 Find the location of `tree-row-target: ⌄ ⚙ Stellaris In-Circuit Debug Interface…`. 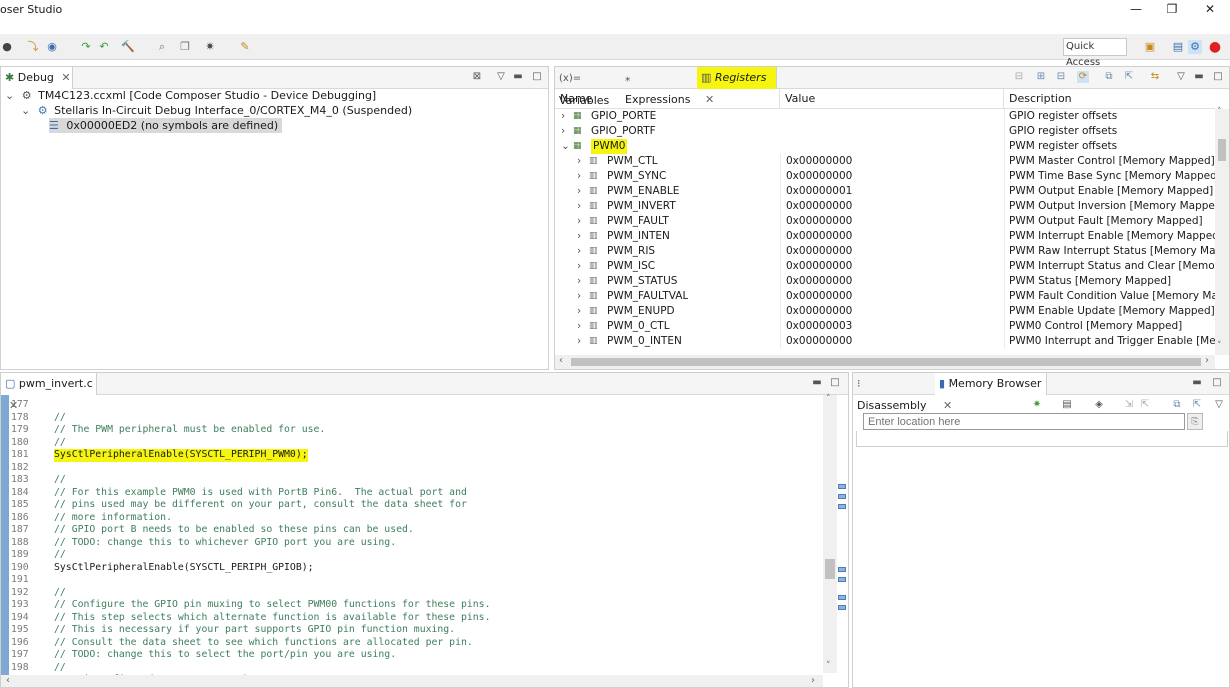

tree-row-target: ⌄ ⚙ Stellaris In-Circuit Debug Interface… is located at coordinates (216, 110).